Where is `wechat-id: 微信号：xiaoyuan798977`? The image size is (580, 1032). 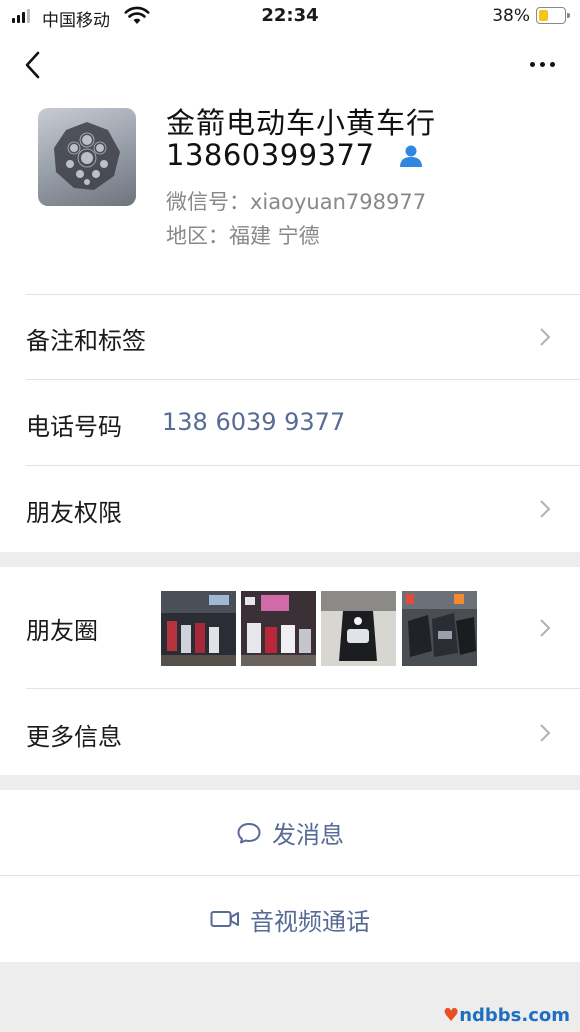 wechat-id: 微信号：xiaoyuan798977 is located at coordinates (296, 202).